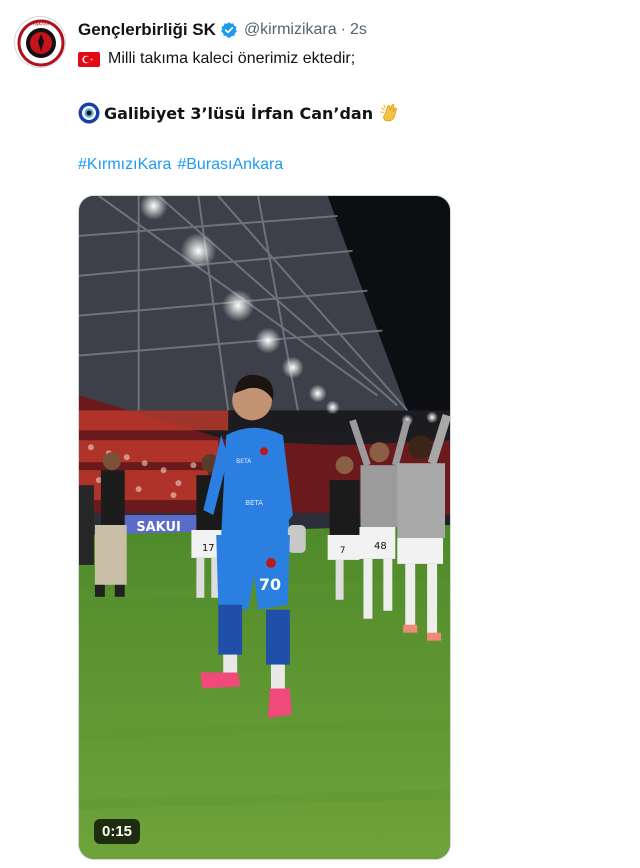  What do you see at coordinates (117, 831) in the screenshot?
I see `video-duration-badge: 0:15` at bounding box center [117, 831].